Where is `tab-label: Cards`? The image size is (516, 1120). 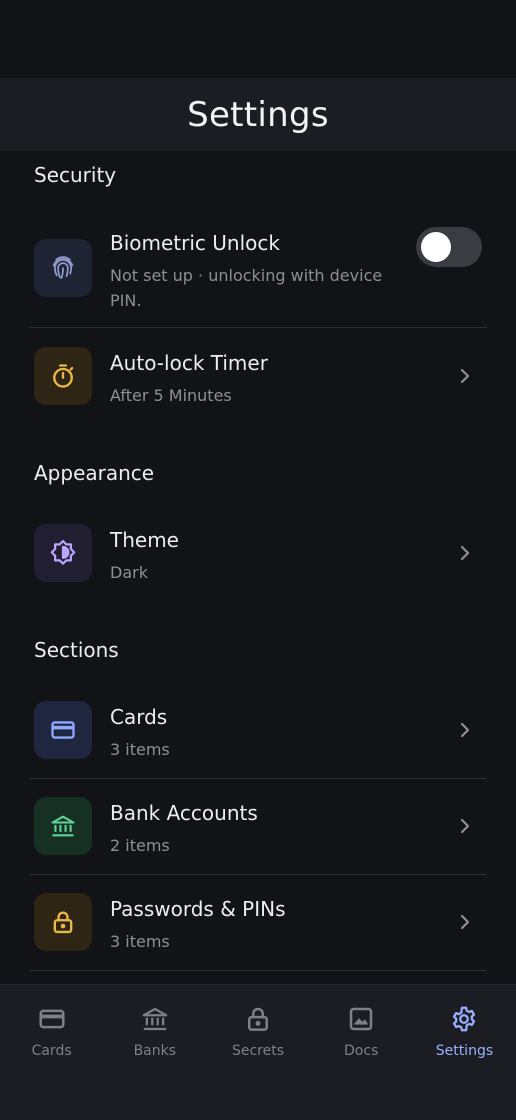 tab-label: Cards is located at coordinates (51, 1051).